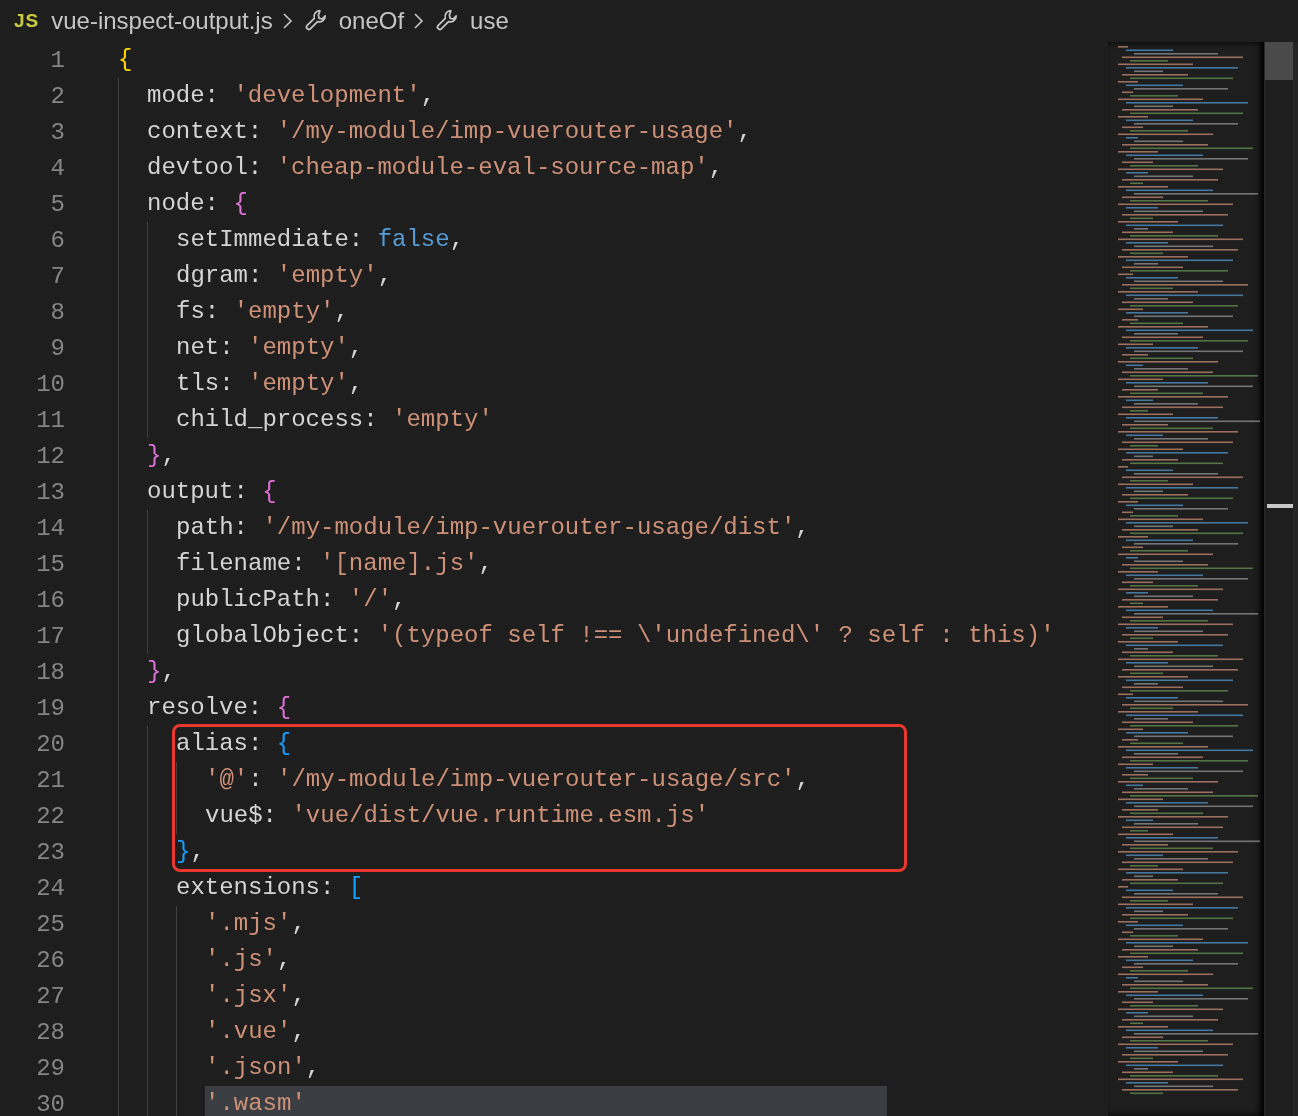  I want to click on line-number: 3, so click(57, 132).